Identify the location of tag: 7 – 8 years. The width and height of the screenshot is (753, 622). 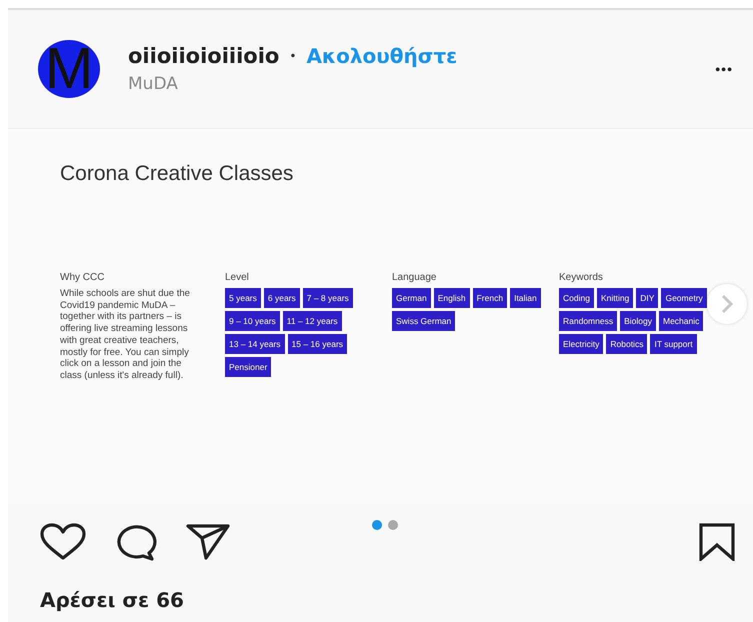
(327, 298).